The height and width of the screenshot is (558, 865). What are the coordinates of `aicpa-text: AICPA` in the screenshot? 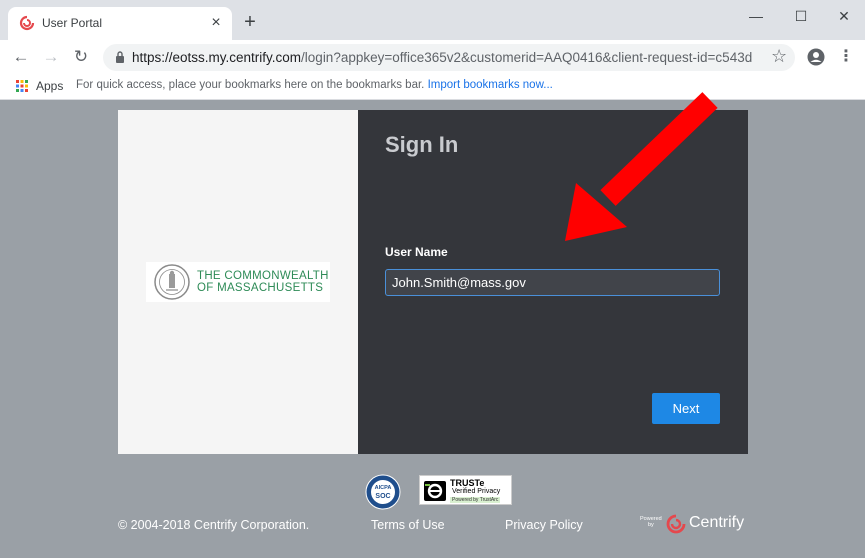 It's located at (383, 488).